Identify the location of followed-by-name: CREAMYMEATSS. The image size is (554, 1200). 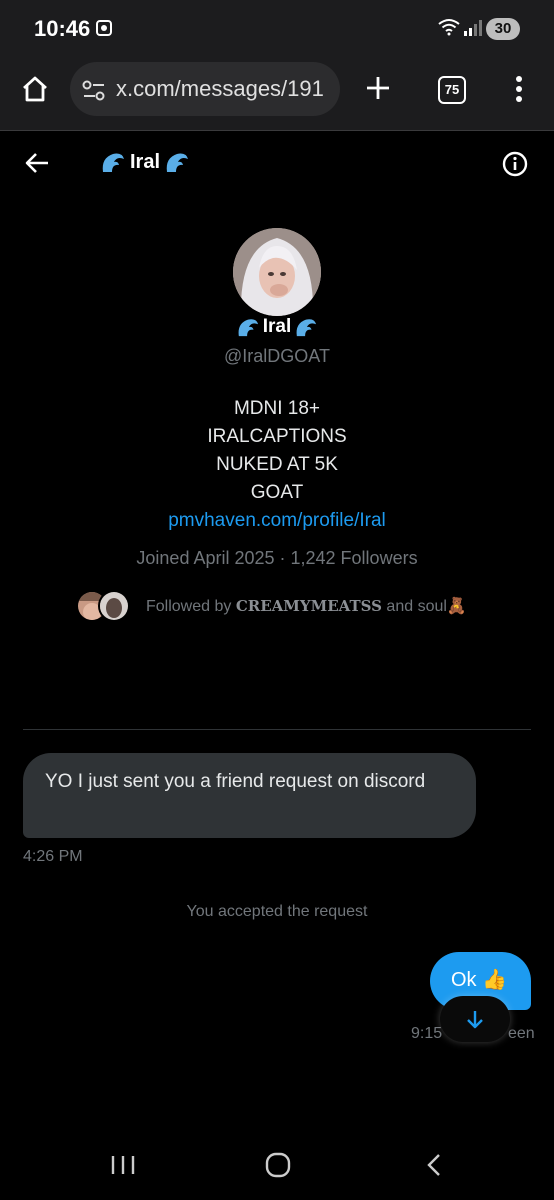
(308, 606).